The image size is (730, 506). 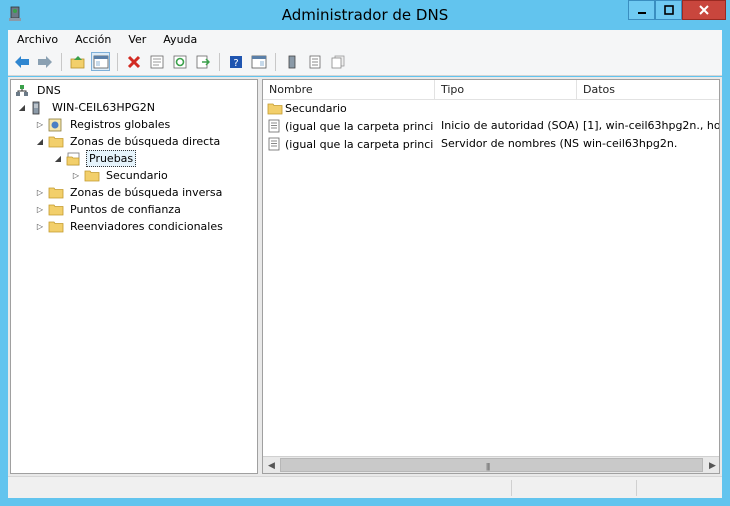 What do you see at coordinates (120, 124) in the screenshot?
I see `tree-label: Registros globales` at bounding box center [120, 124].